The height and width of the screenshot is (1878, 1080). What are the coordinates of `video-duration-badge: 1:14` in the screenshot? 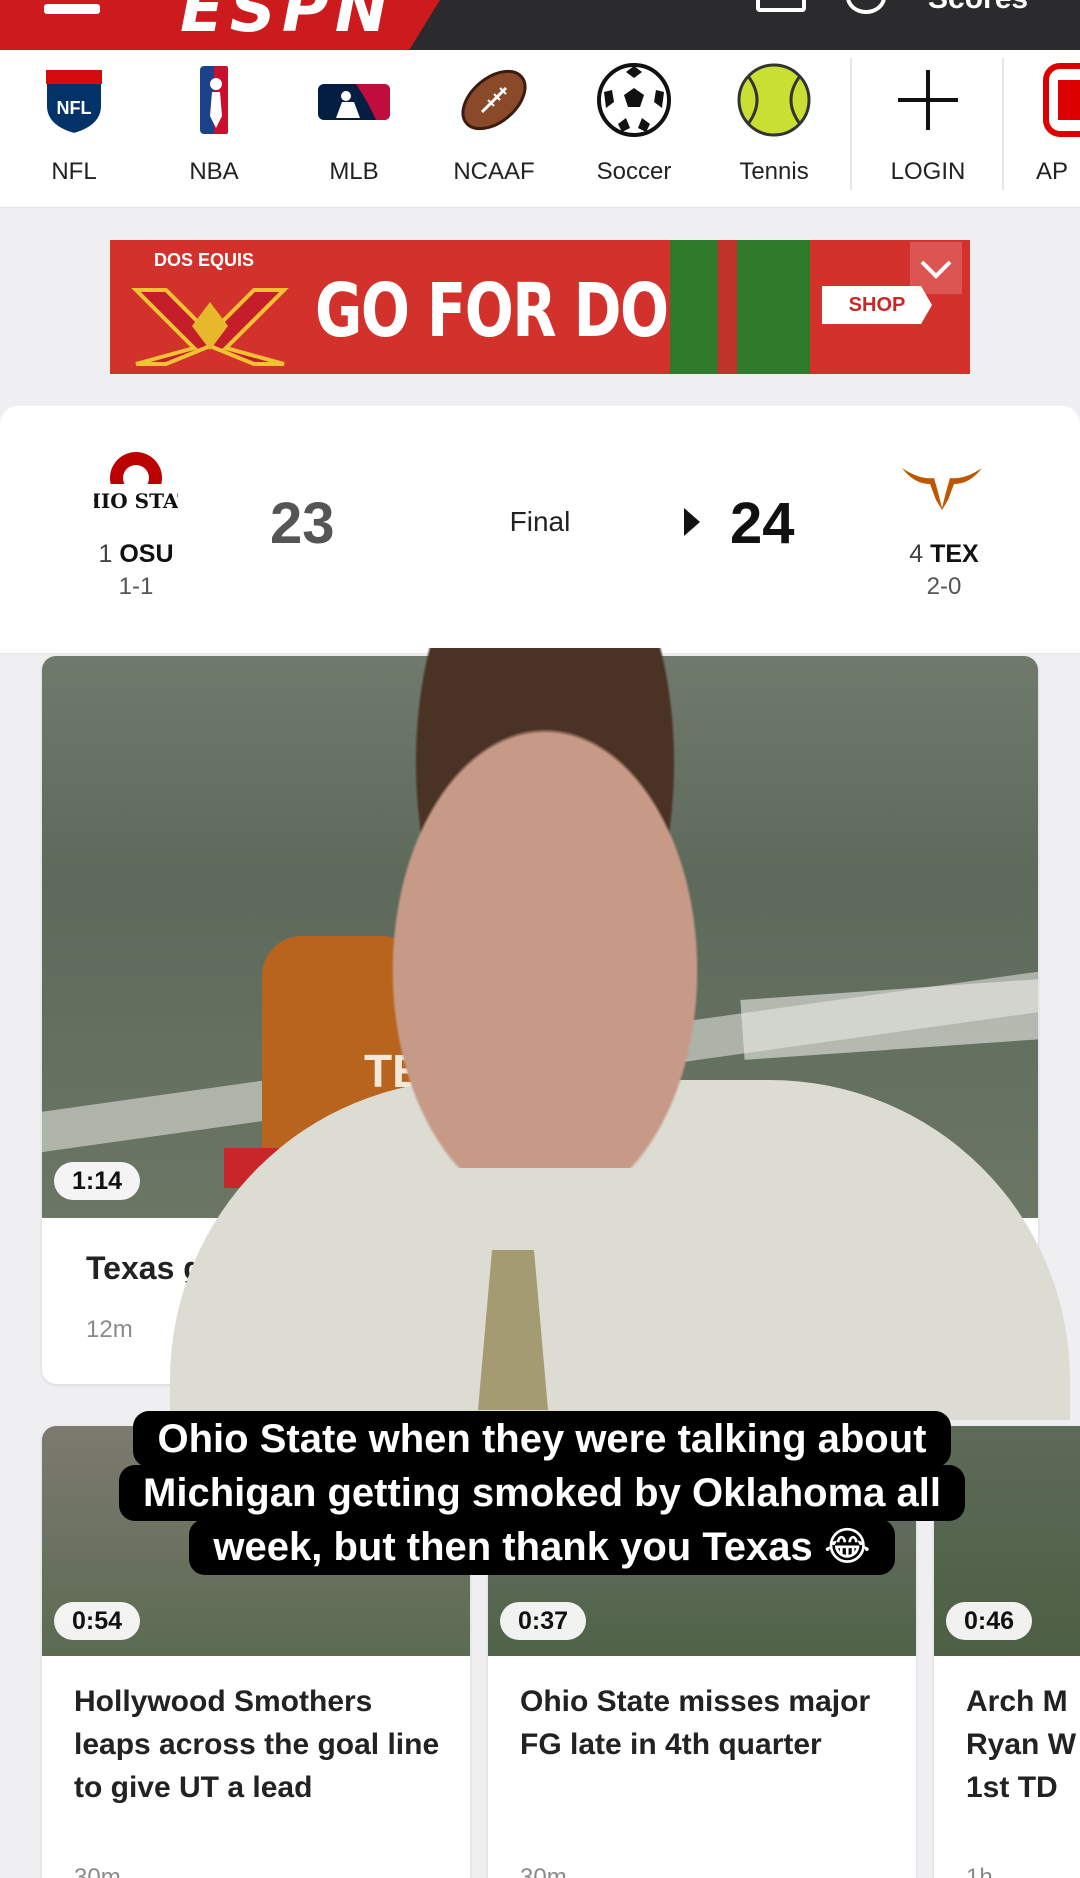 It's located at (97, 1181).